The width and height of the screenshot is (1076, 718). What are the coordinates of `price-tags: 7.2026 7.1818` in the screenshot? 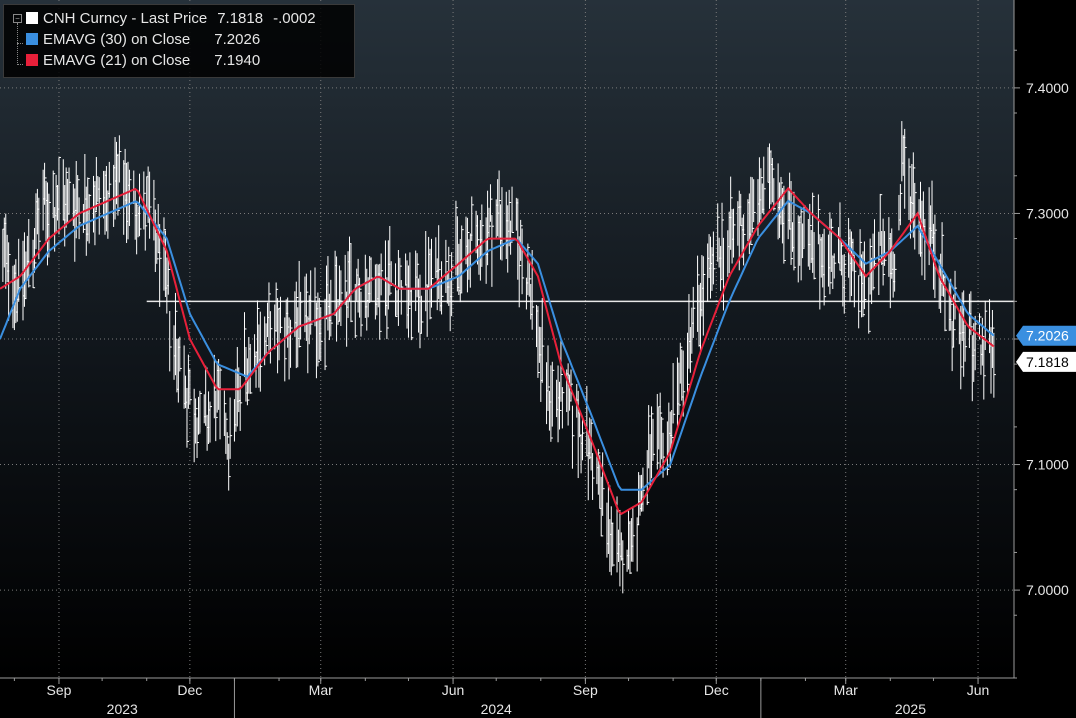 It's located at (1046, 348).